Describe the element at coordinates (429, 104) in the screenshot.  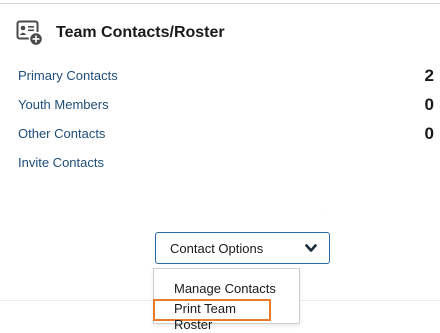
I see `youth-members-count: 0` at that location.